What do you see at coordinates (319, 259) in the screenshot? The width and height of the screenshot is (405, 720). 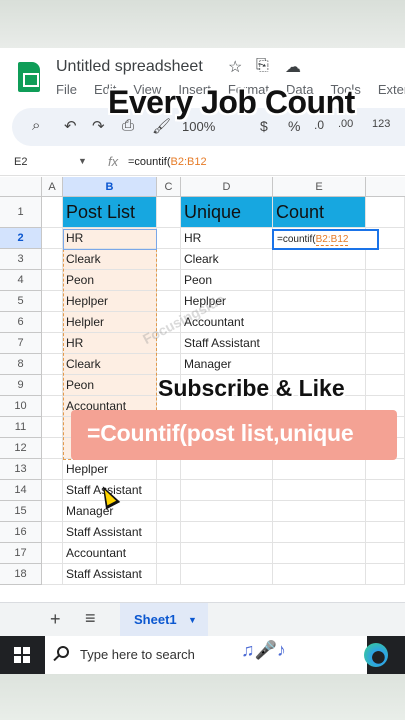 I see `cell-e3` at bounding box center [319, 259].